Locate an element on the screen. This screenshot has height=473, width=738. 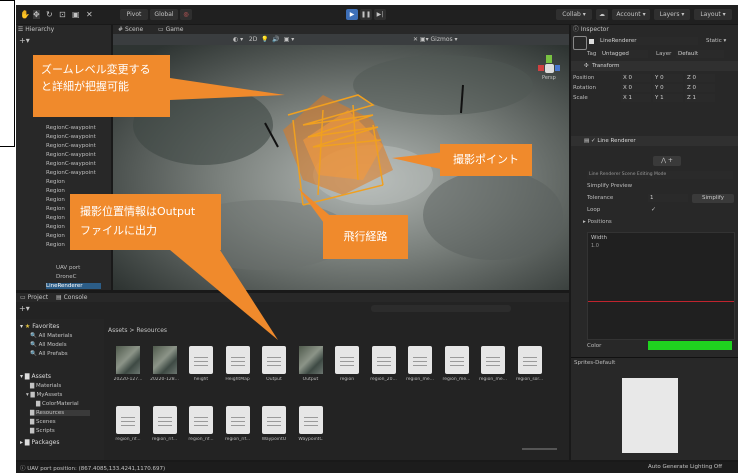
zoom-callout: ズームレベル変更する と詳細が把握可能 is located at coordinates (101, 86).